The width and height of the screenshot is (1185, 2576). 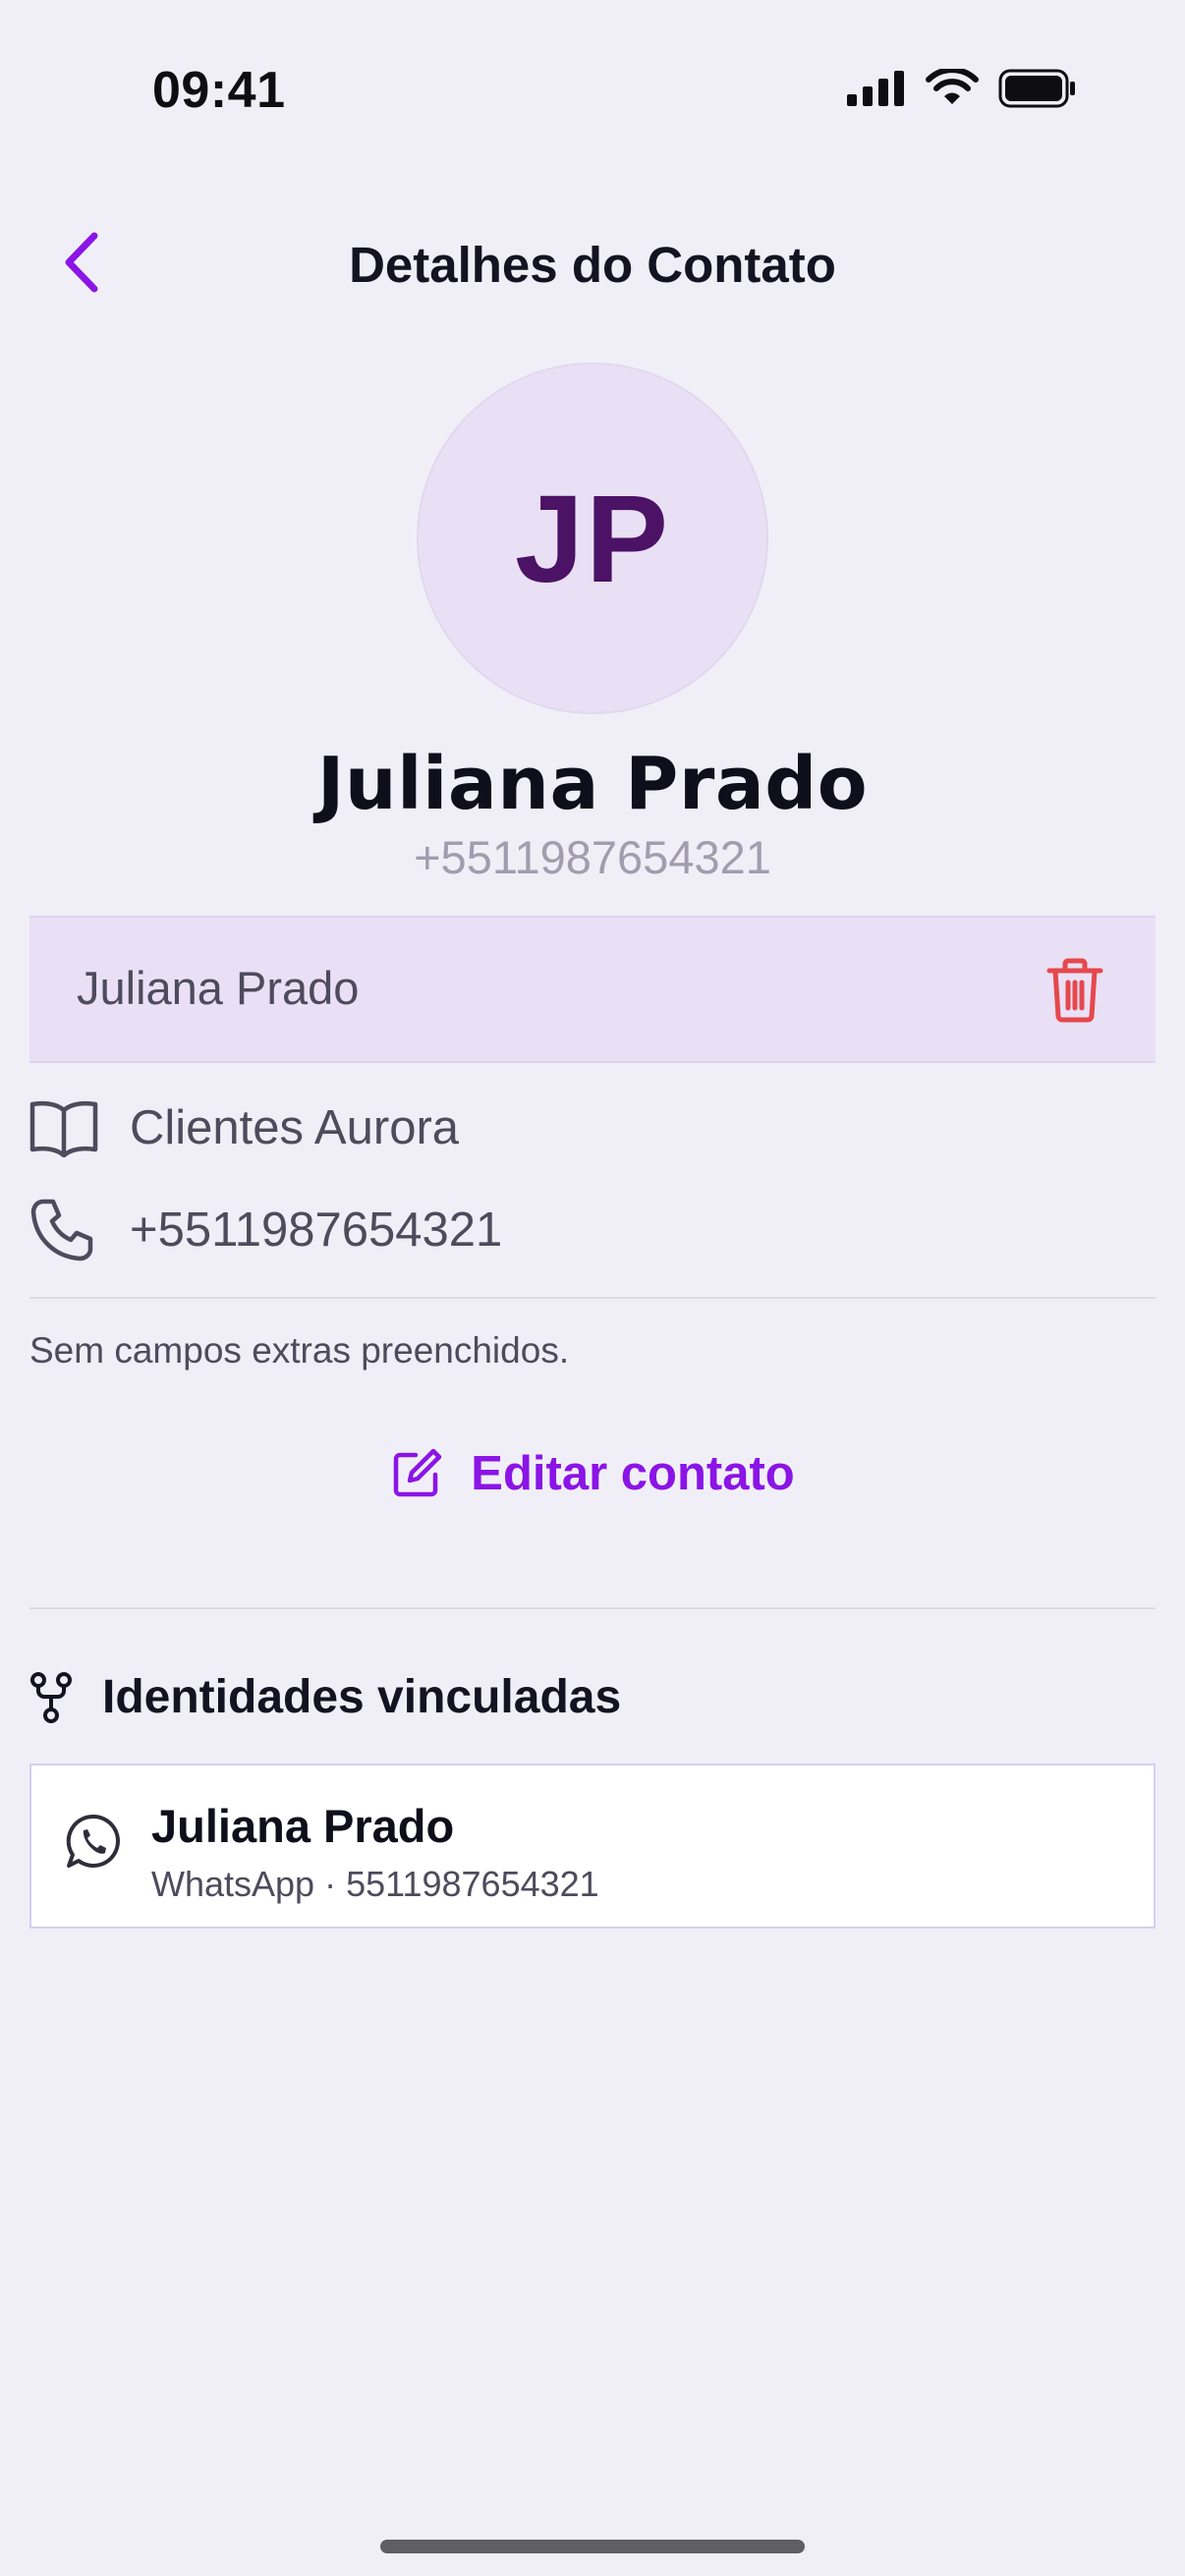 I want to click on wifi-icon, so click(x=953, y=86).